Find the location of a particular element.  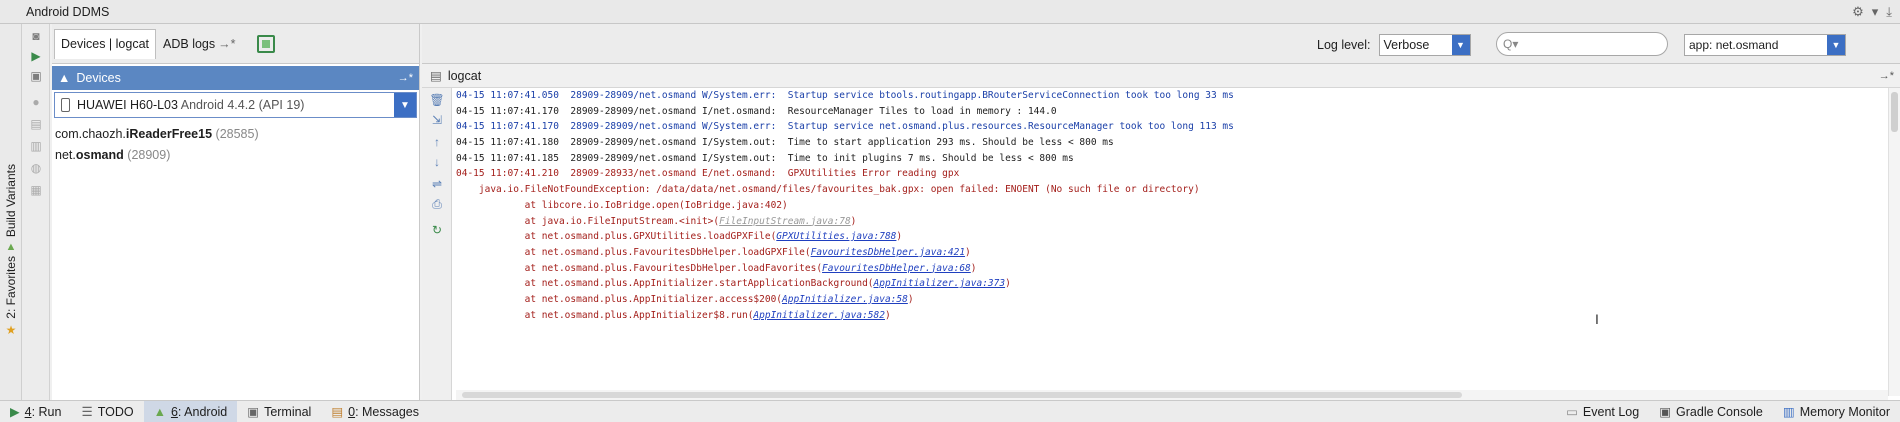

event-log-tab: ▭ Event Log is located at coordinates (1602, 411).